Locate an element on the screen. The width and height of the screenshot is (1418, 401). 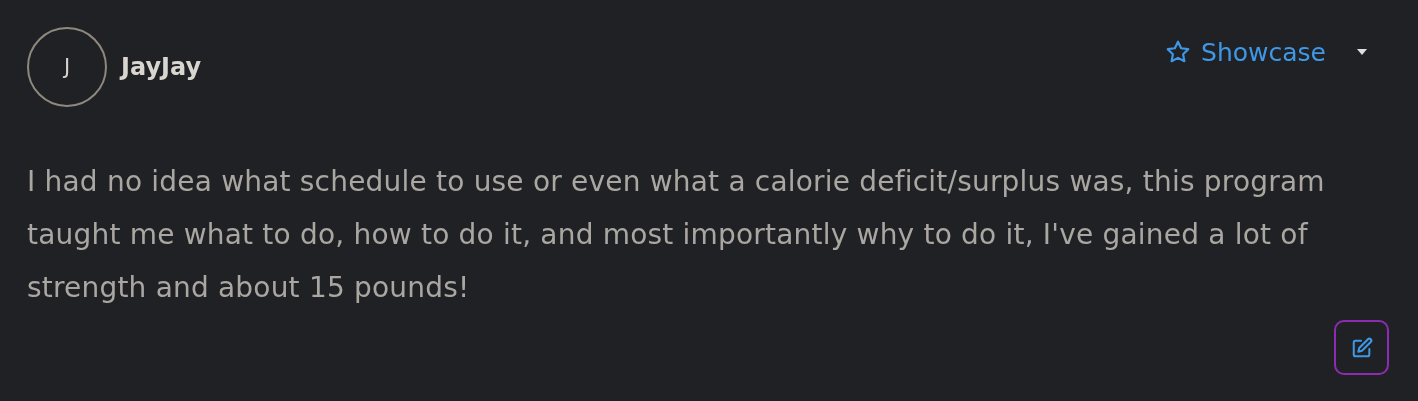
edit-icon is located at coordinates (1361, 347).